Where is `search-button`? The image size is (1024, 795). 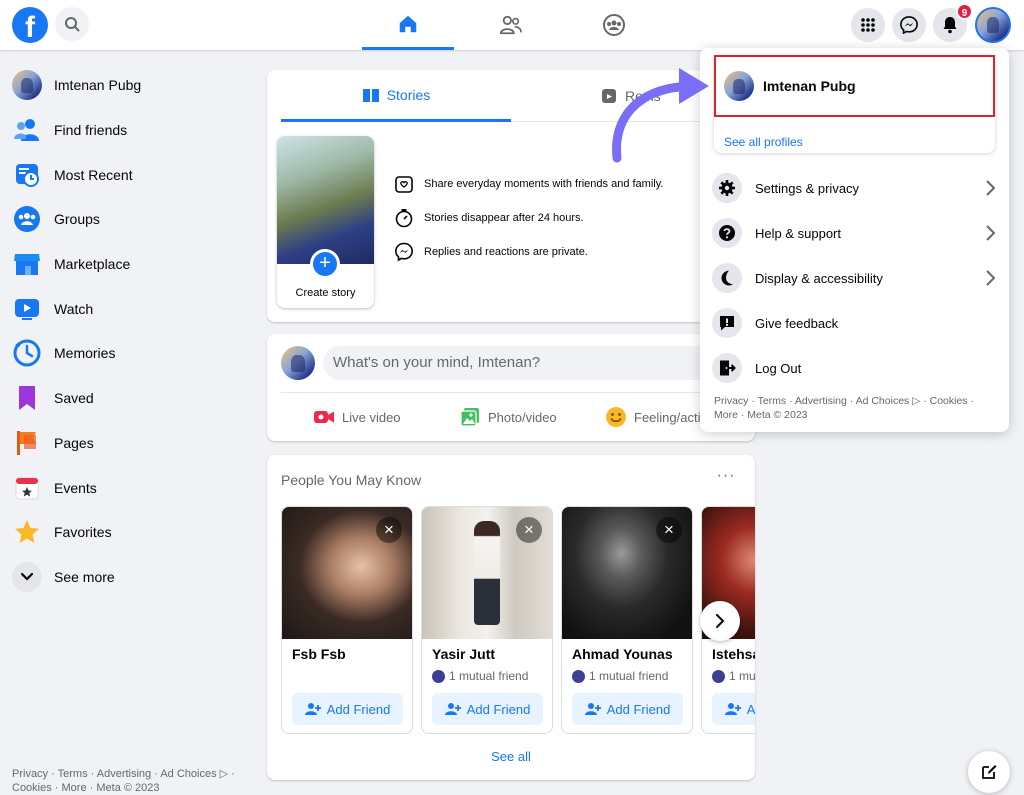
search-button is located at coordinates (72, 24).